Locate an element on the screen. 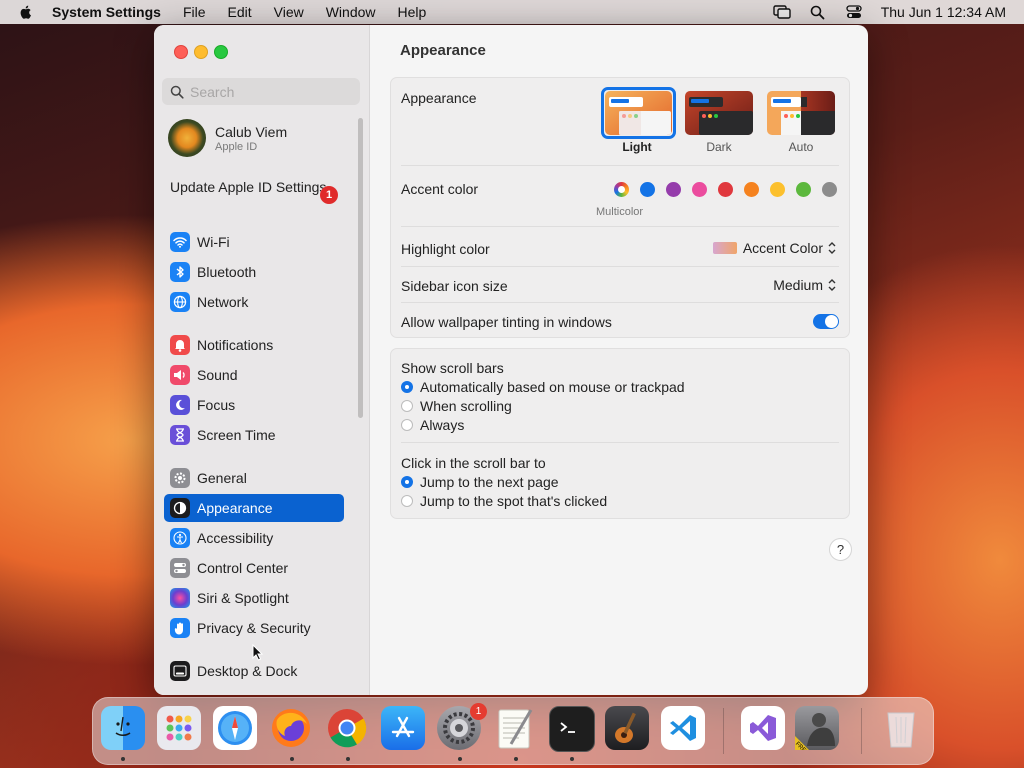 The image size is (1024, 768). sidebar-item-screen-time: Screen Time is located at coordinates (254, 435).